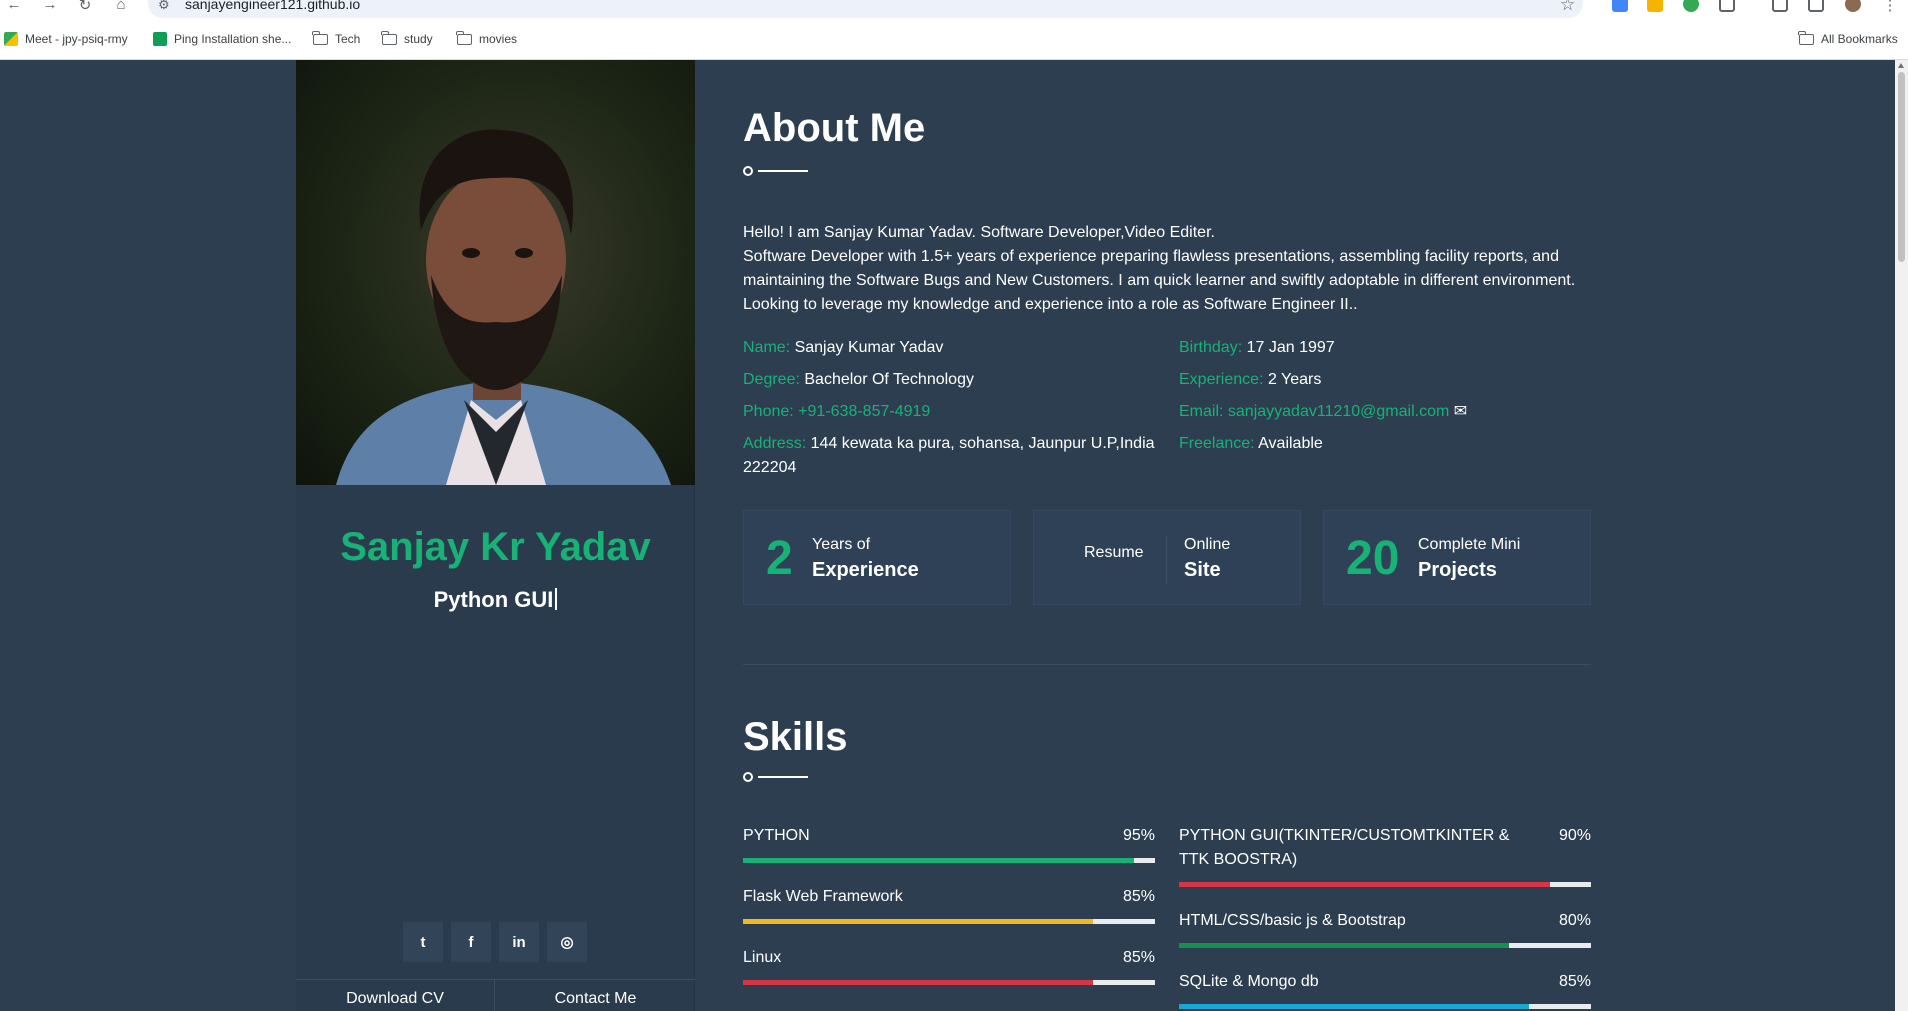  I want to click on home-icon: ⌂, so click(121, 6).